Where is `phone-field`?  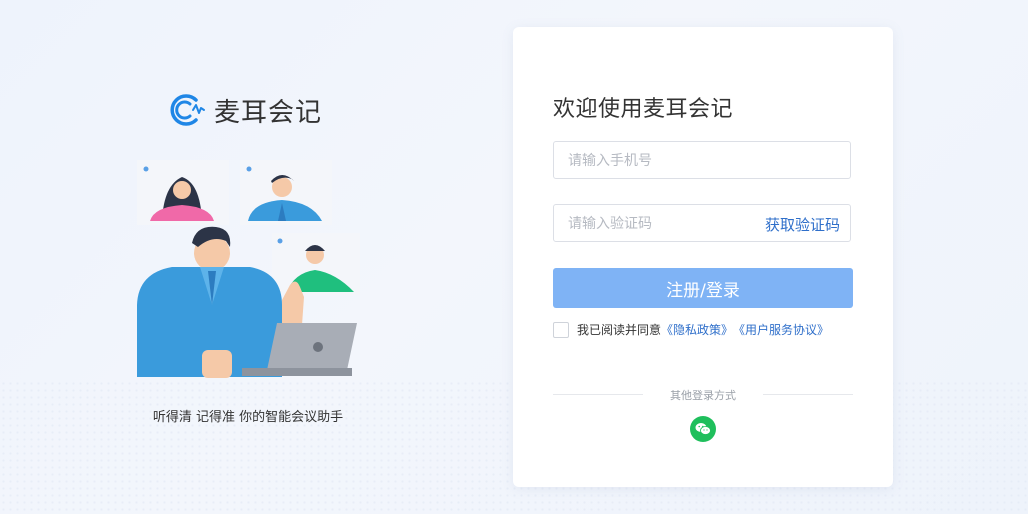
phone-field is located at coordinates (702, 160).